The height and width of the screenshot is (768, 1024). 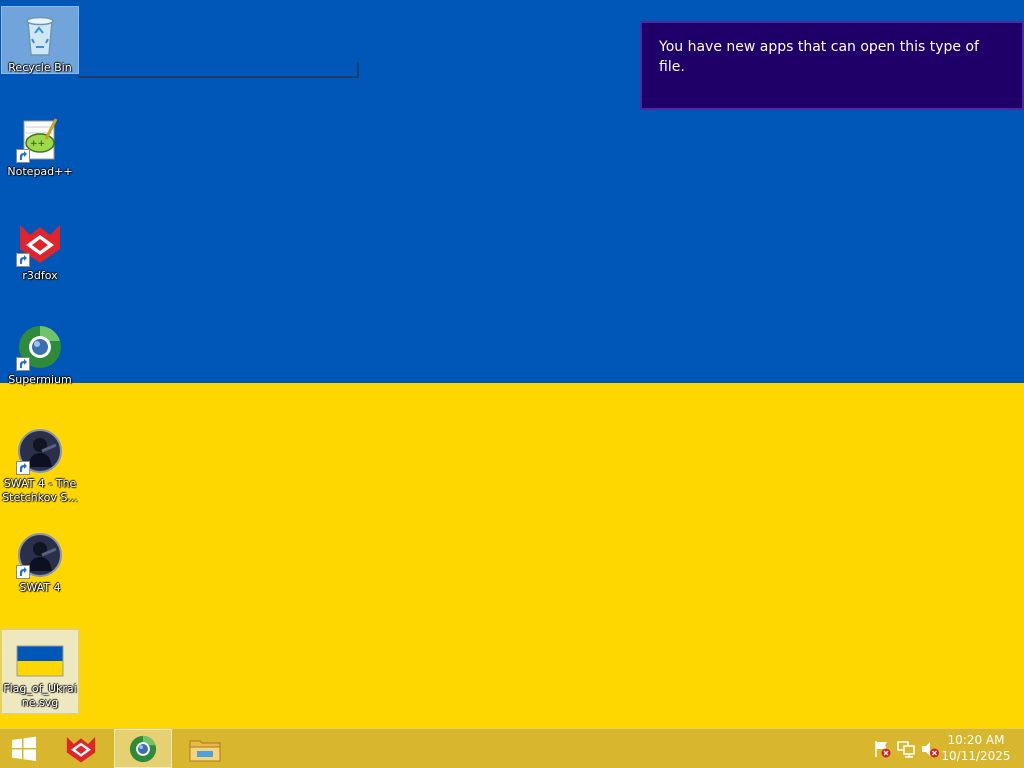 What do you see at coordinates (882, 749) in the screenshot?
I see `action-center-flag-icon` at bounding box center [882, 749].